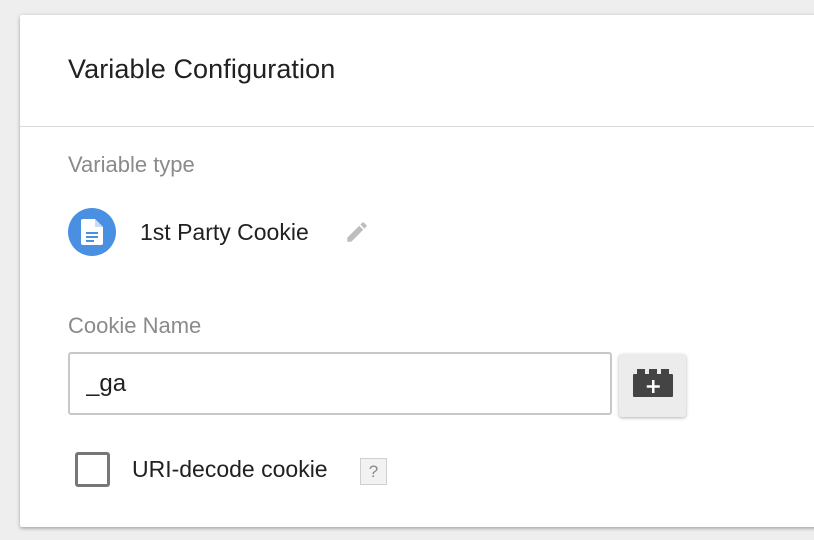  I want to click on uri-decode-label: URI-decode cookie, so click(230, 469).